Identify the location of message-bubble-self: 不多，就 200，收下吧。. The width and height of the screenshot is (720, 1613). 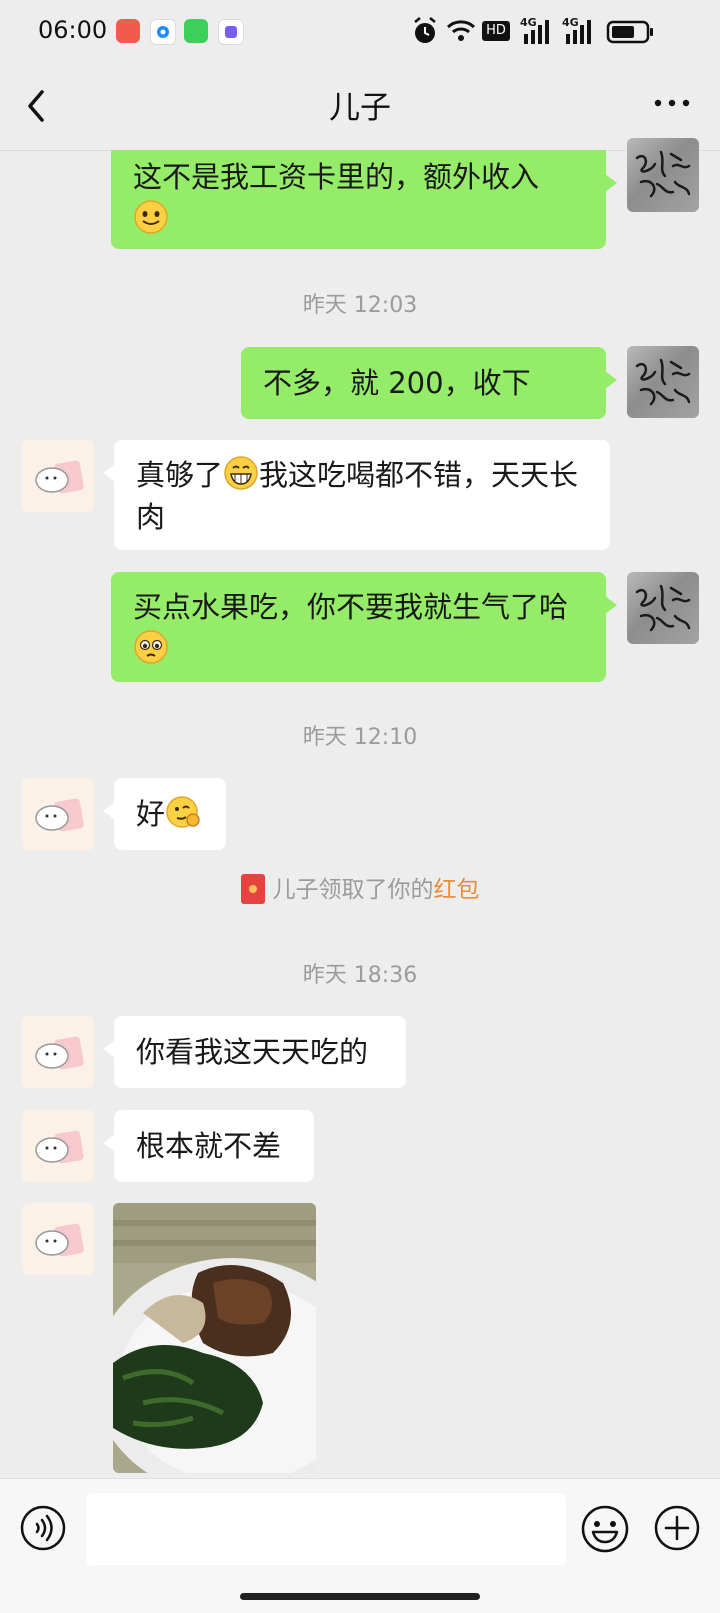
(429, 409).